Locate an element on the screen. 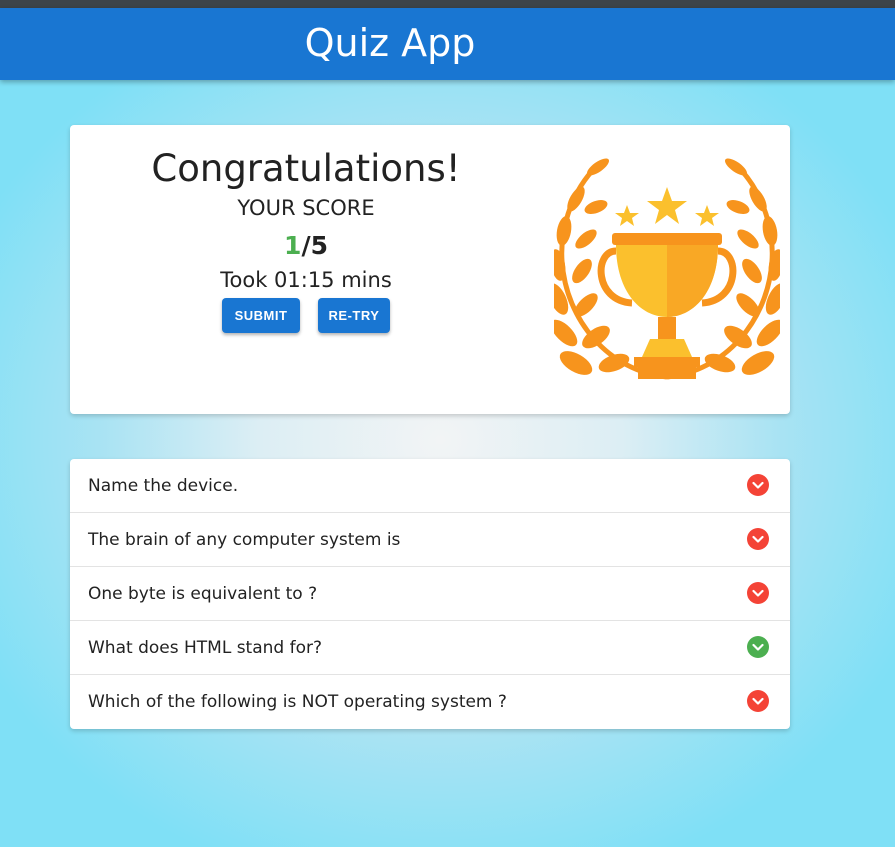 This screenshot has width=895, height=847. congrats-heading: Congratulations! is located at coordinates (306, 168).